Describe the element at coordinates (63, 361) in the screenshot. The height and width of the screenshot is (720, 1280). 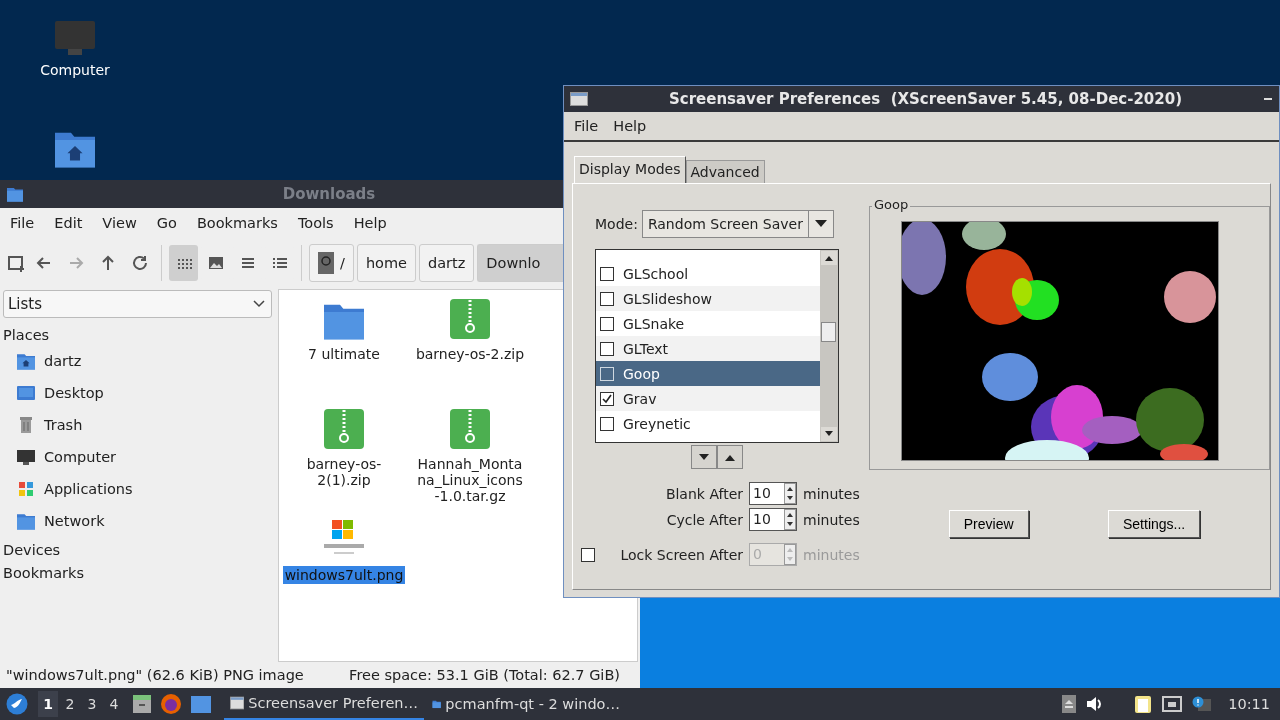
I see `place-item: dartz` at that location.